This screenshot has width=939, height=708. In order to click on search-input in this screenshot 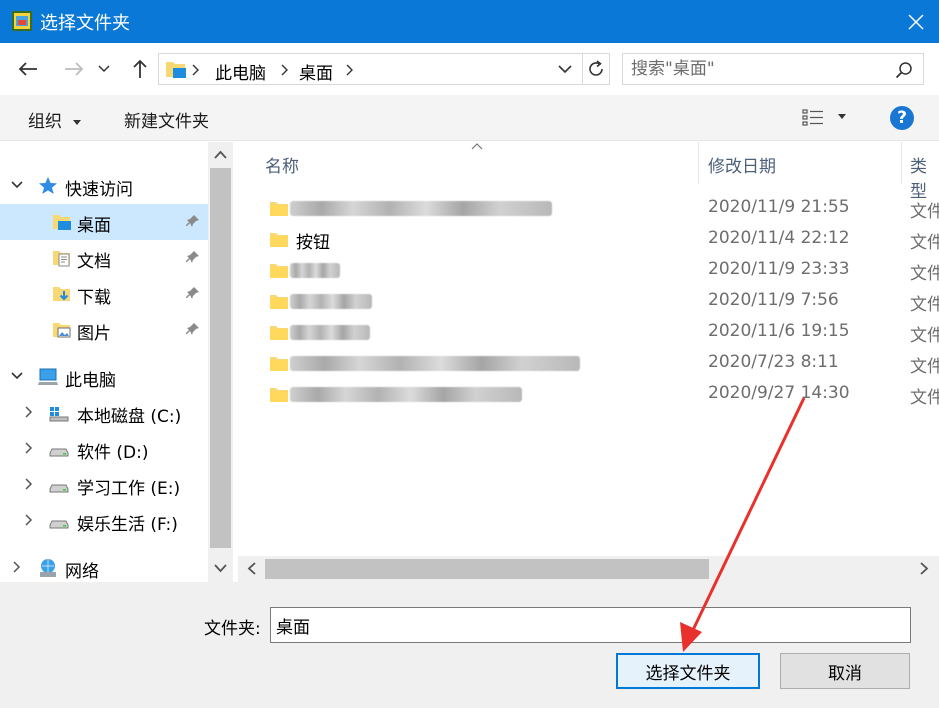, I will do `click(758, 69)`.